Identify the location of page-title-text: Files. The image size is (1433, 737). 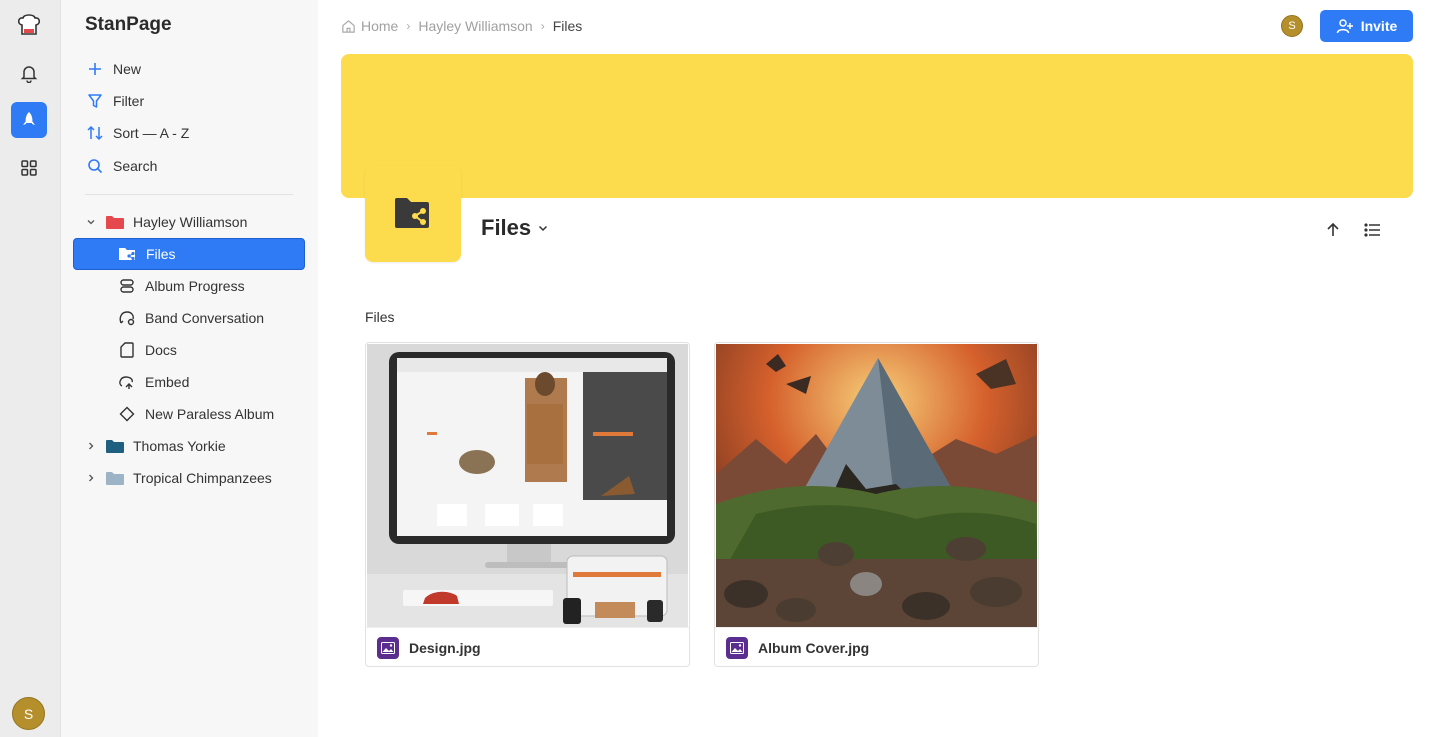
(506, 227).